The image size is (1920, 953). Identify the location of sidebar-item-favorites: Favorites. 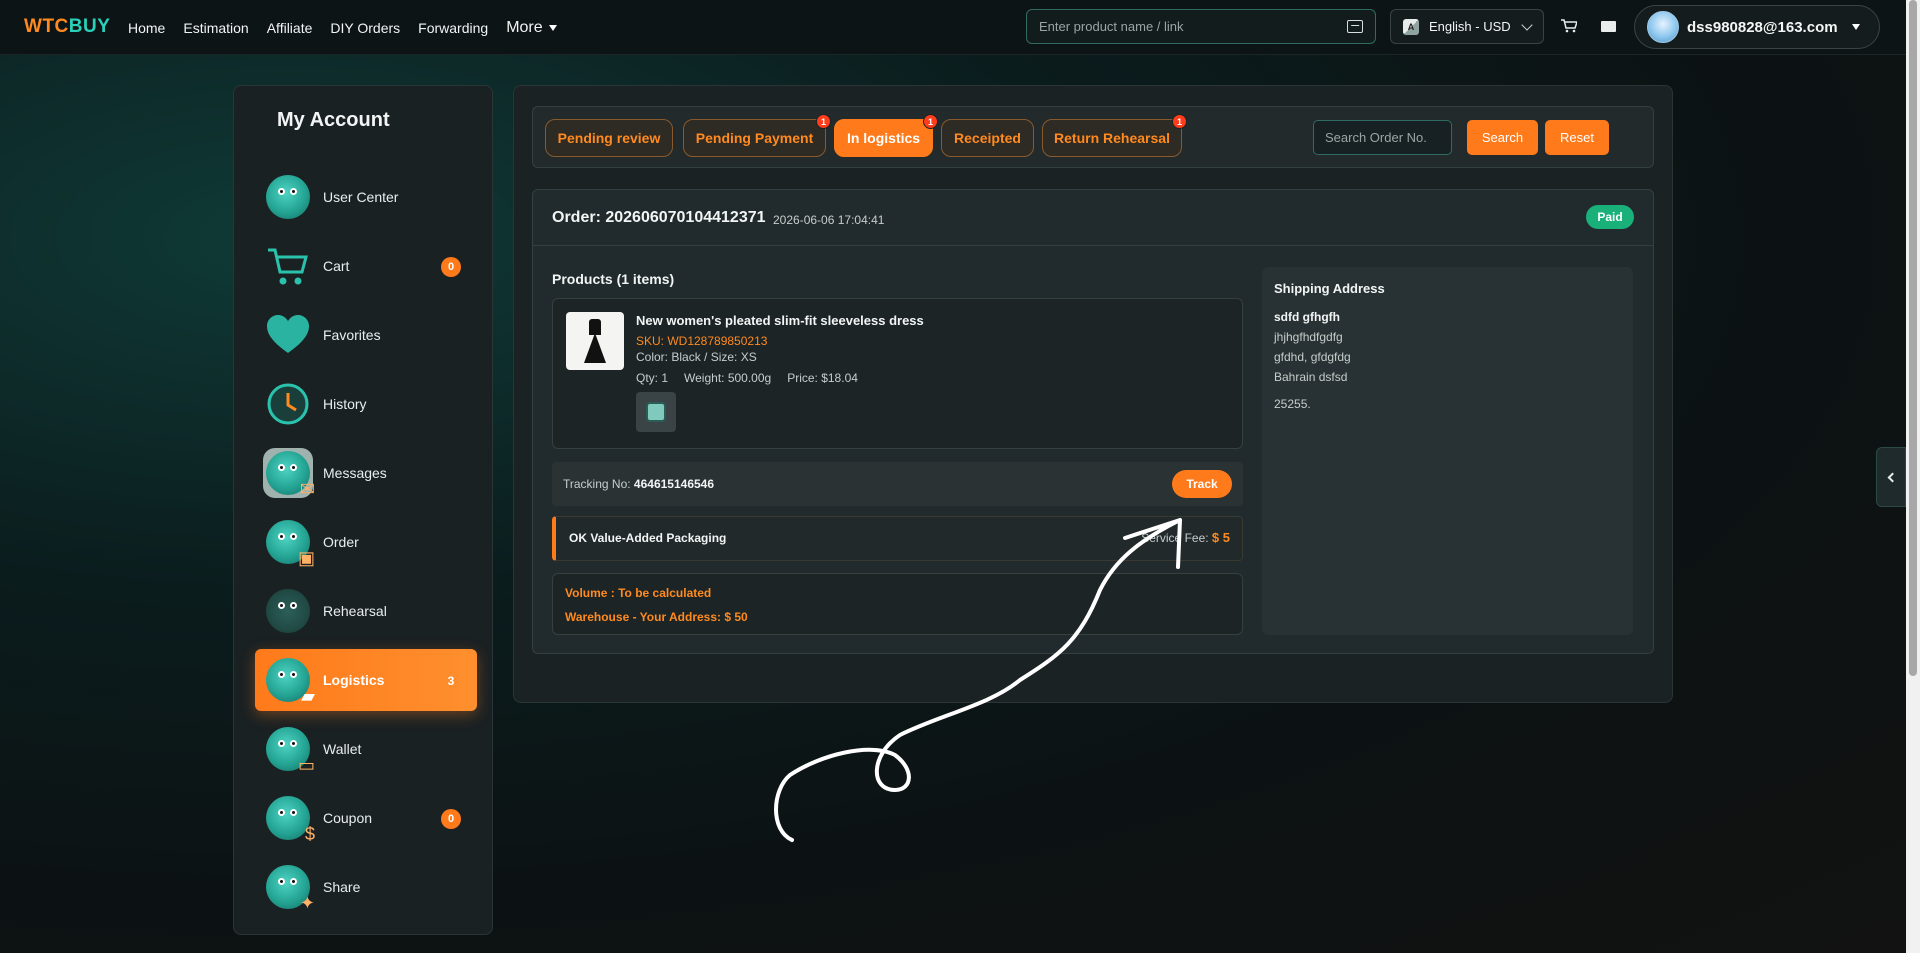
(366, 335).